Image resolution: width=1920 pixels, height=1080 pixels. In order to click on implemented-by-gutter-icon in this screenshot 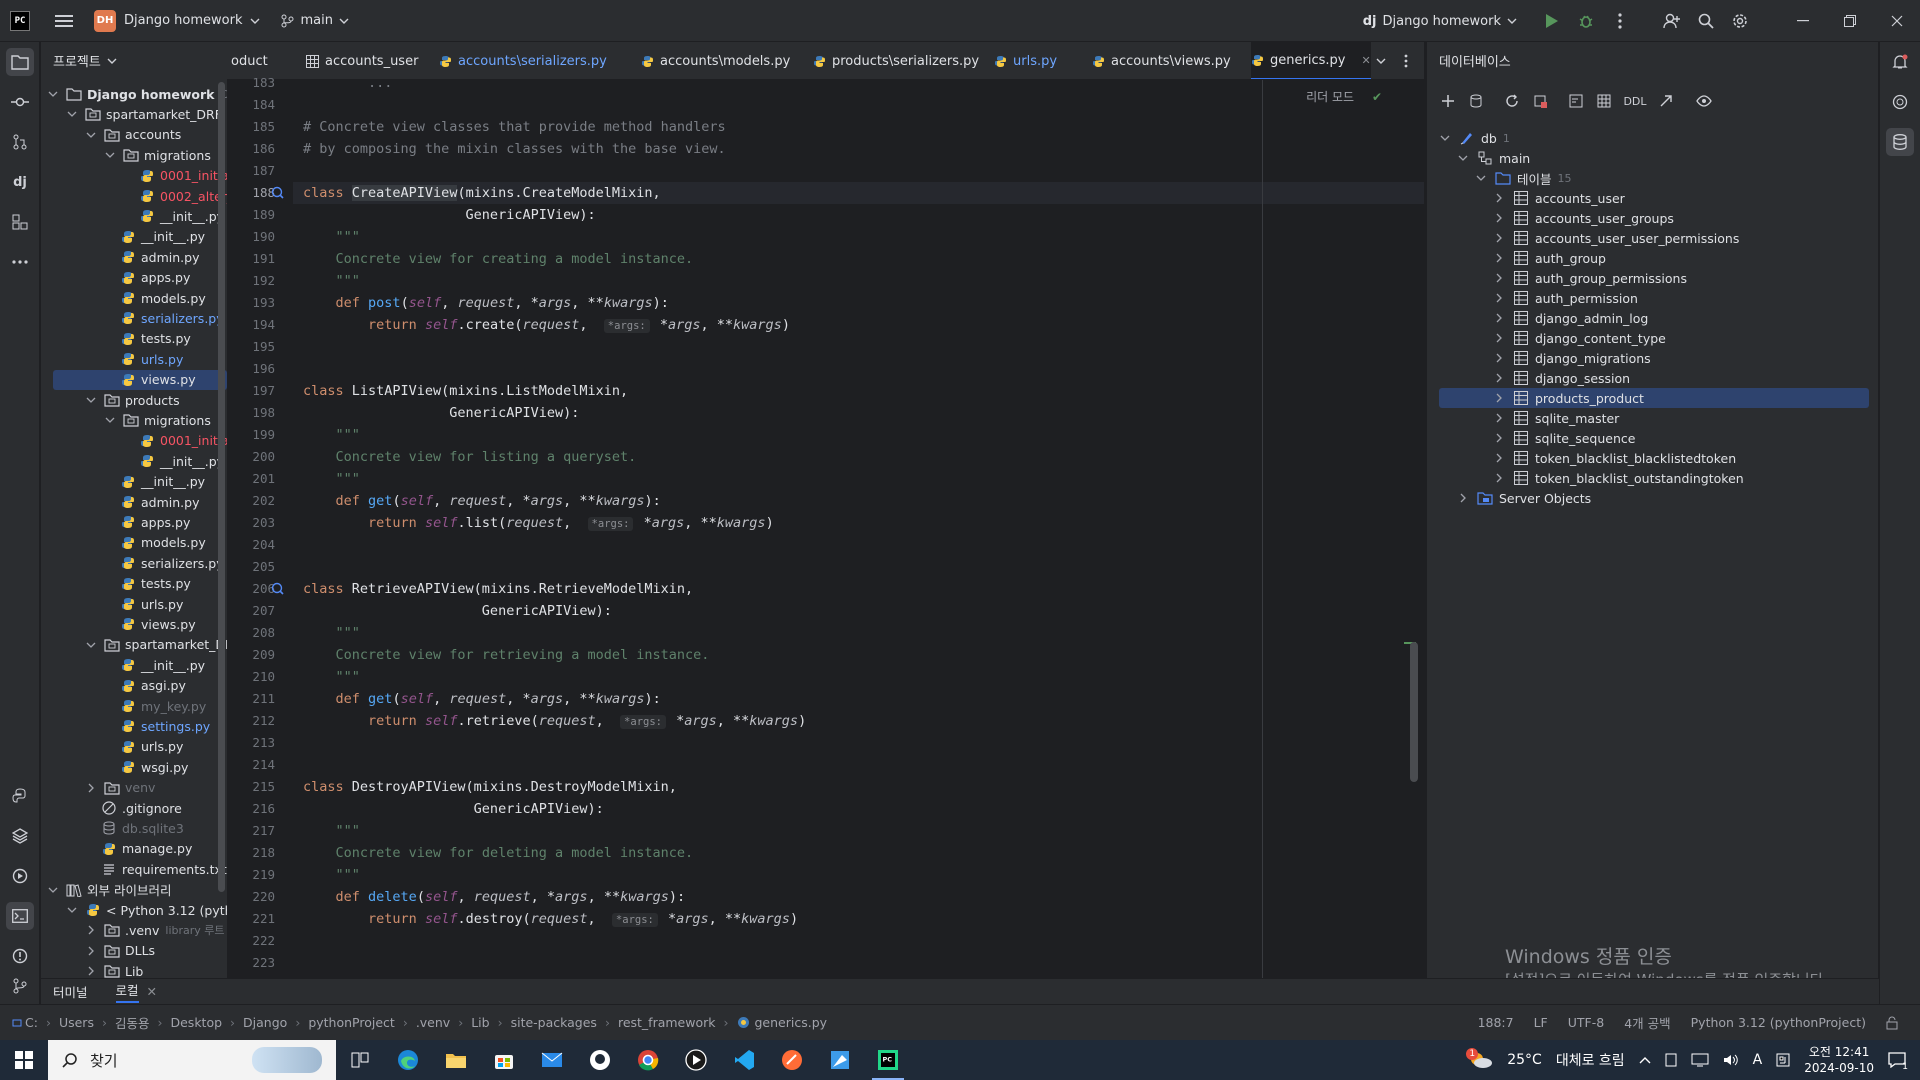, I will do `click(278, 589)`.